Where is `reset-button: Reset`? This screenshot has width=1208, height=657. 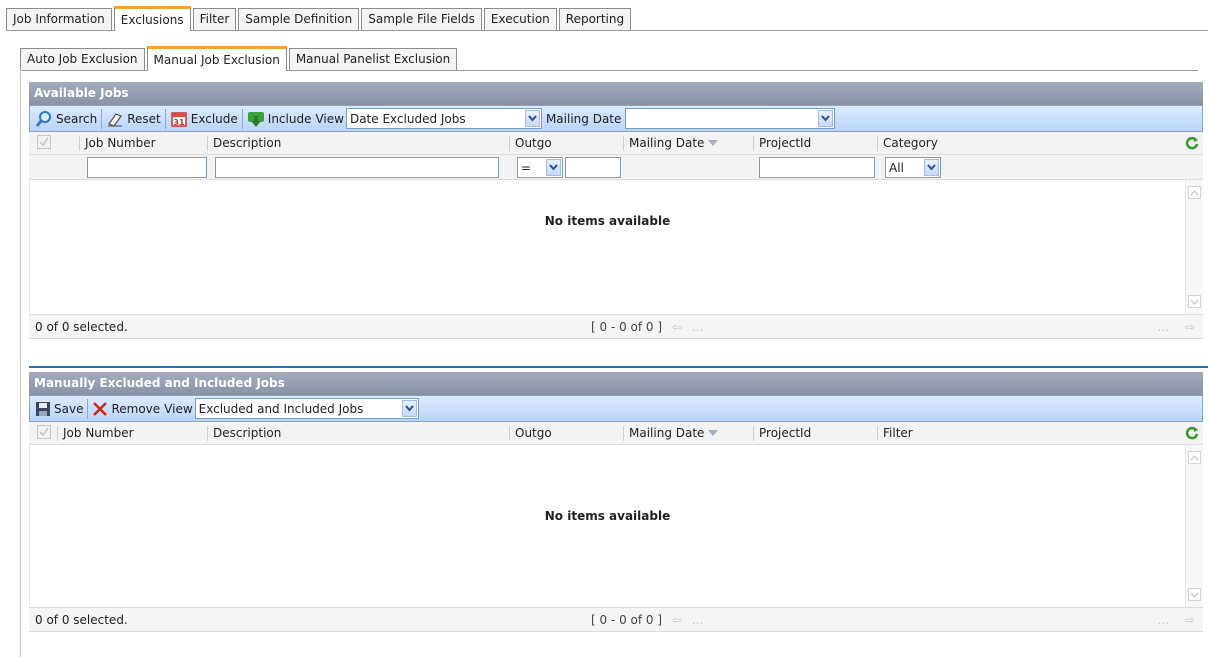
reset-button: Reset is located at coordinates (133, 118).